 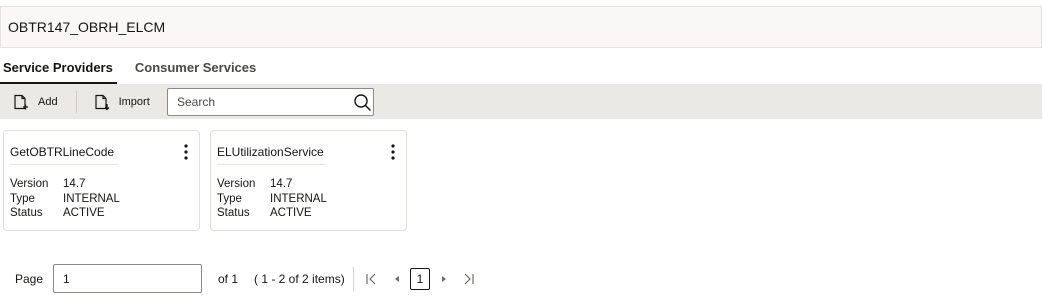 I want to click on card-title: GetOBTRLineCode, so click(x=64, y=155).